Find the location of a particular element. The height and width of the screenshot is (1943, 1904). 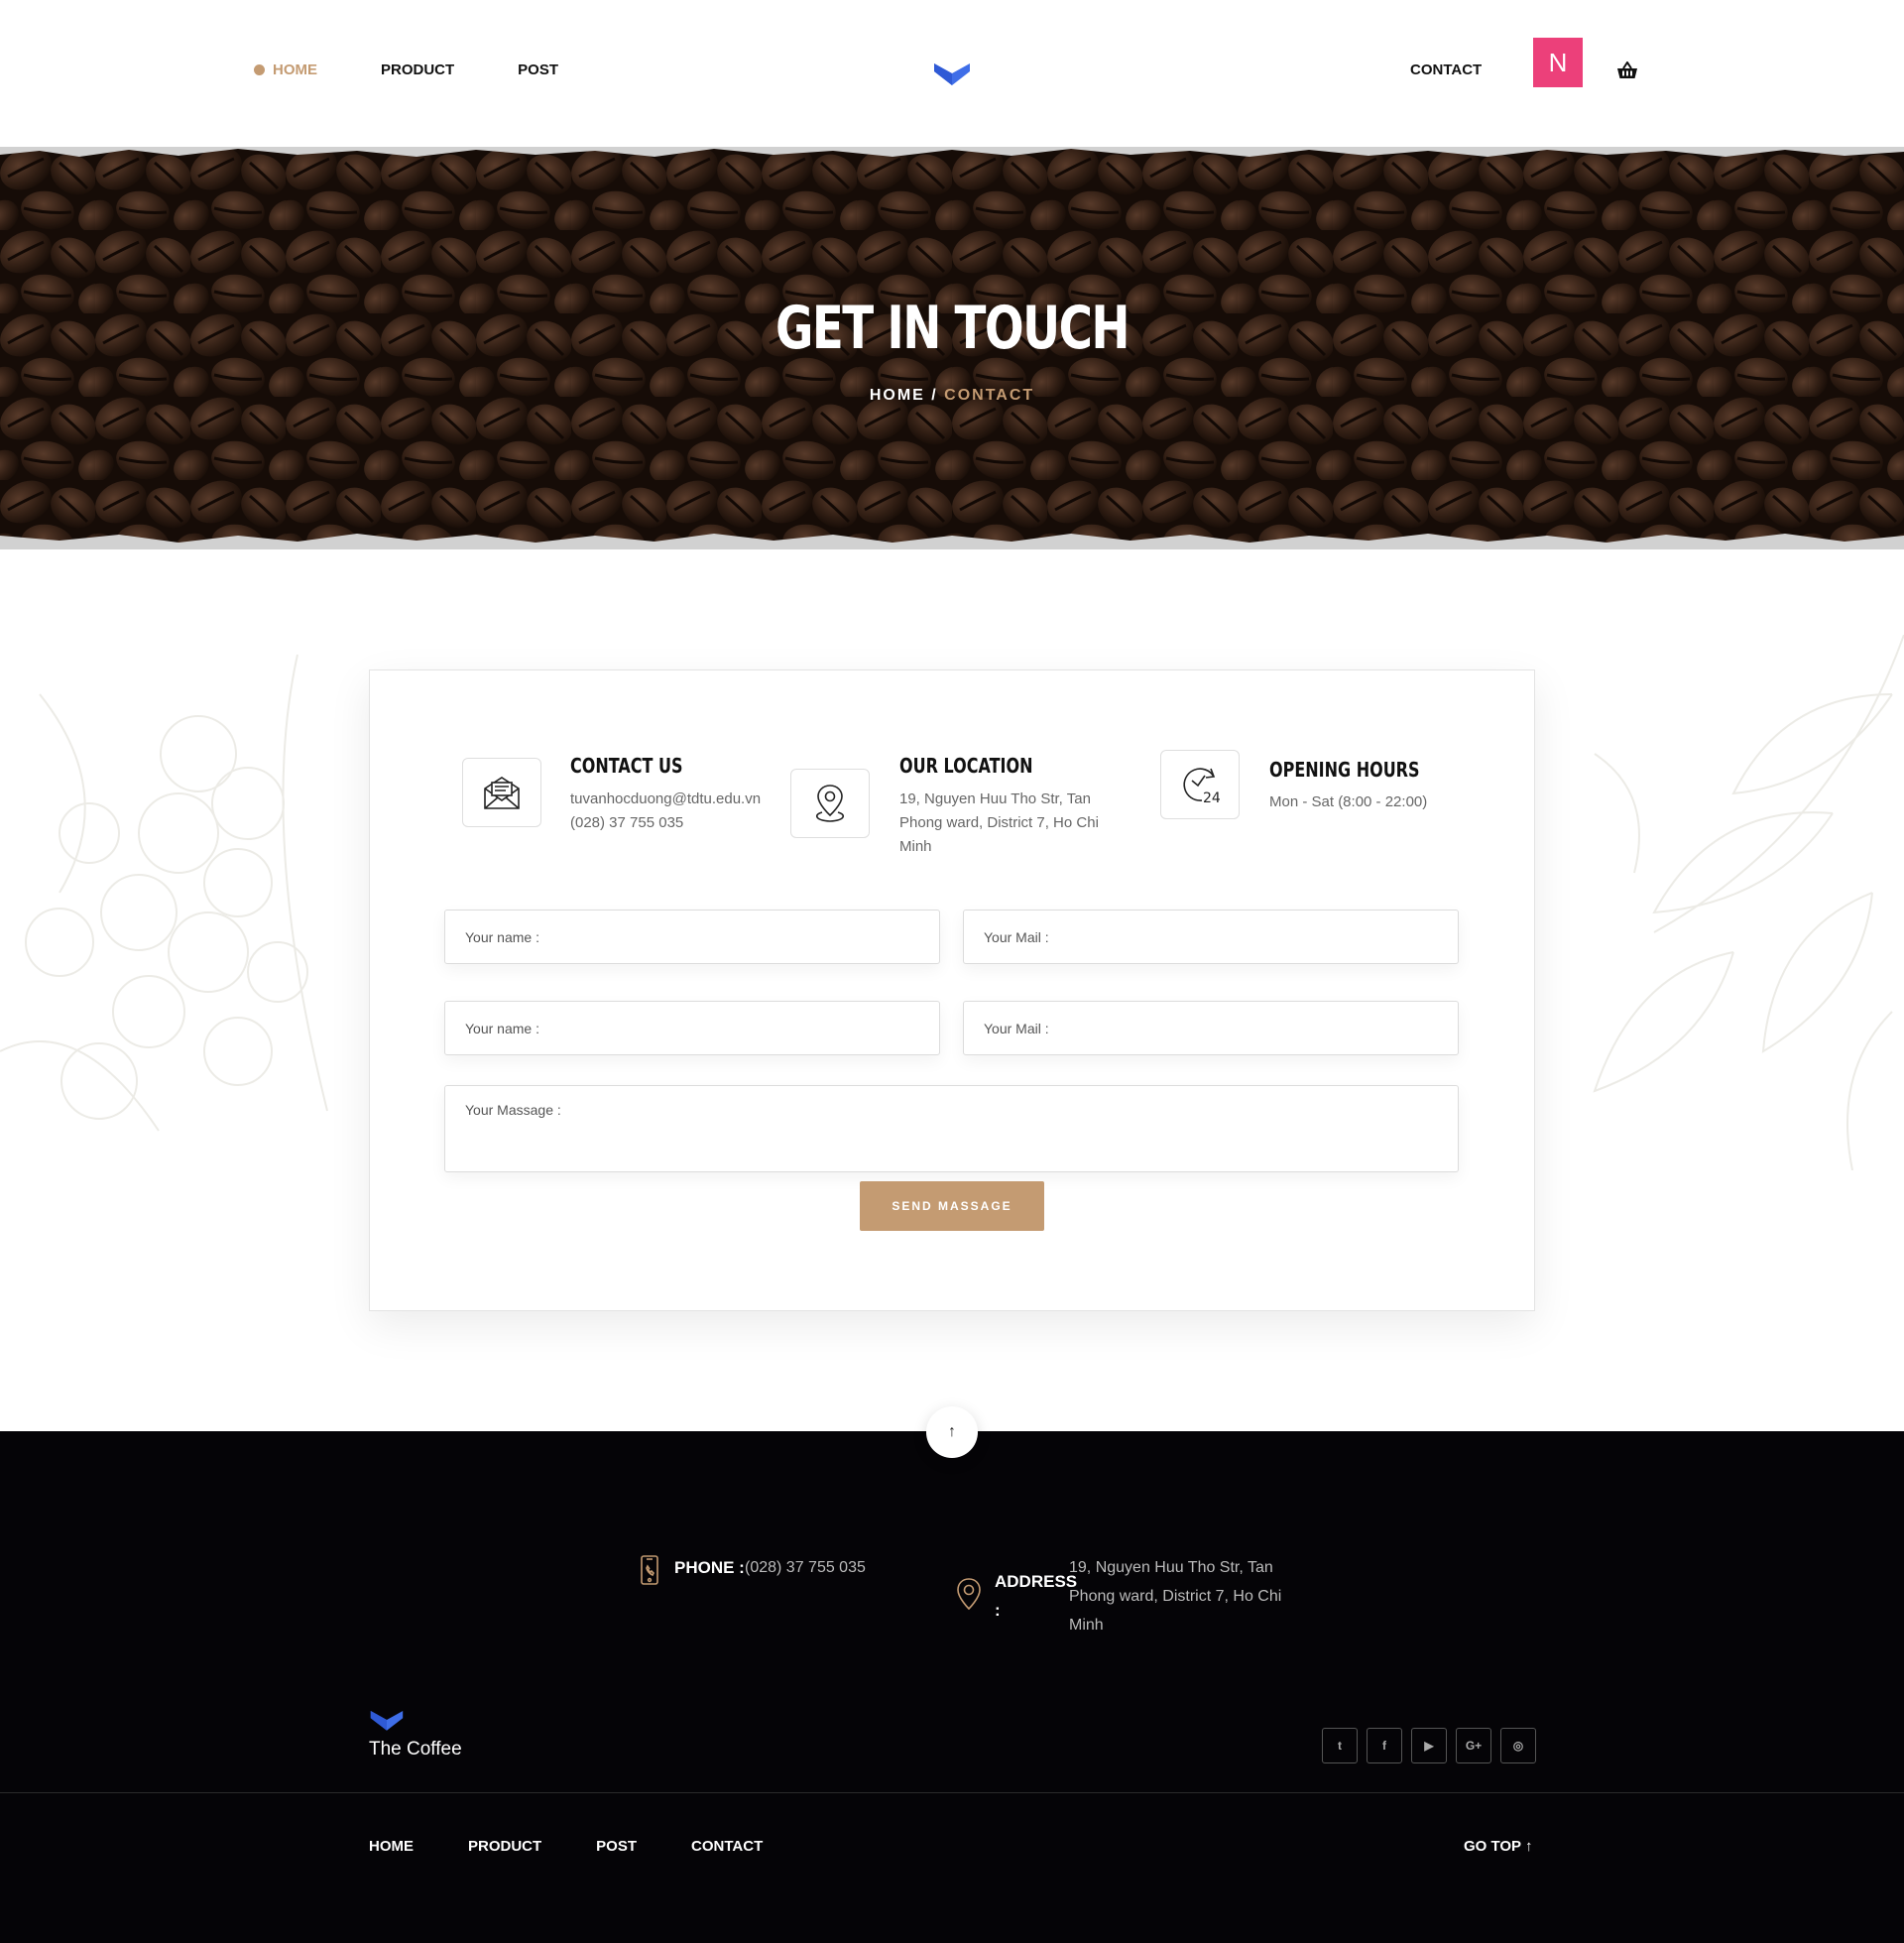

footer-nav: HOME PRODUCT POST CONTACT is located at coordinates (593, 1847).